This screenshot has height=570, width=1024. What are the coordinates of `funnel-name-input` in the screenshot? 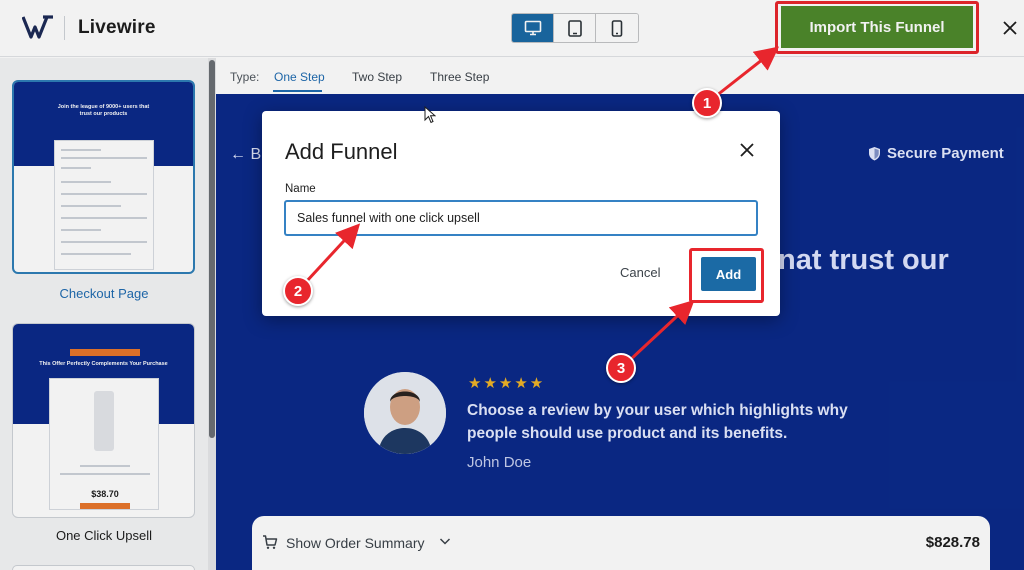 It's located at (521, 218).